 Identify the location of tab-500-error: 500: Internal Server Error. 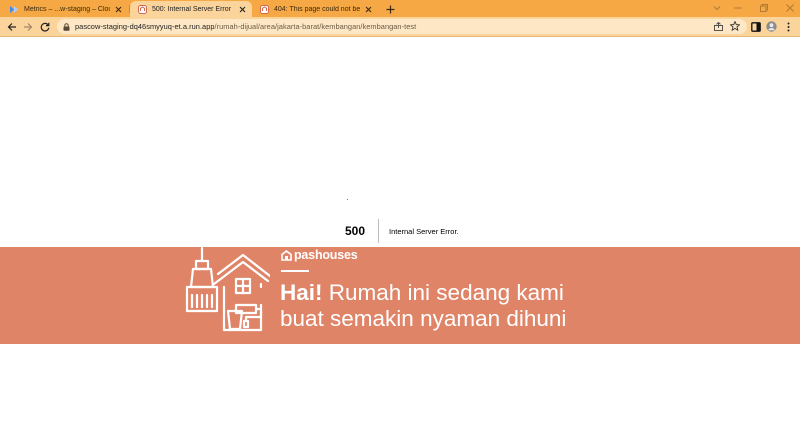
(191, 9).